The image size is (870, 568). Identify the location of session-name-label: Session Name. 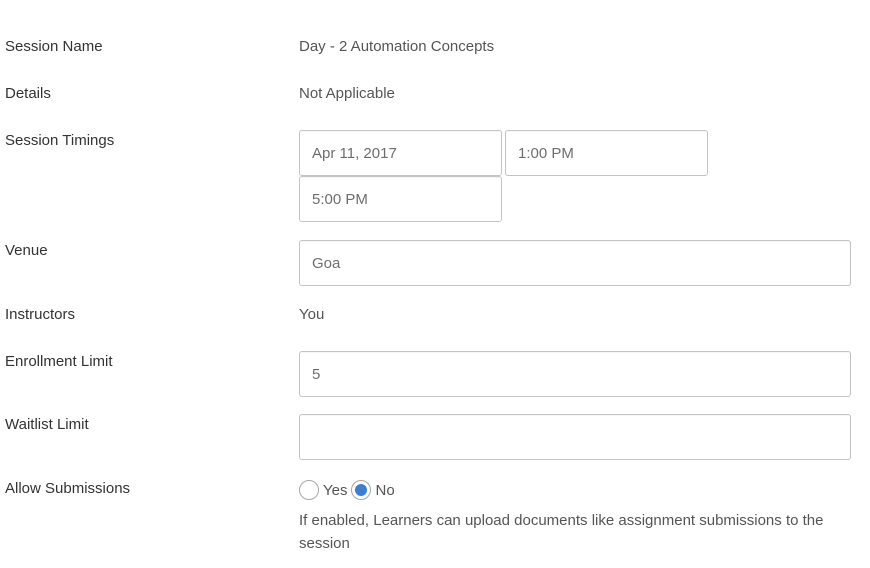
(54, 46).